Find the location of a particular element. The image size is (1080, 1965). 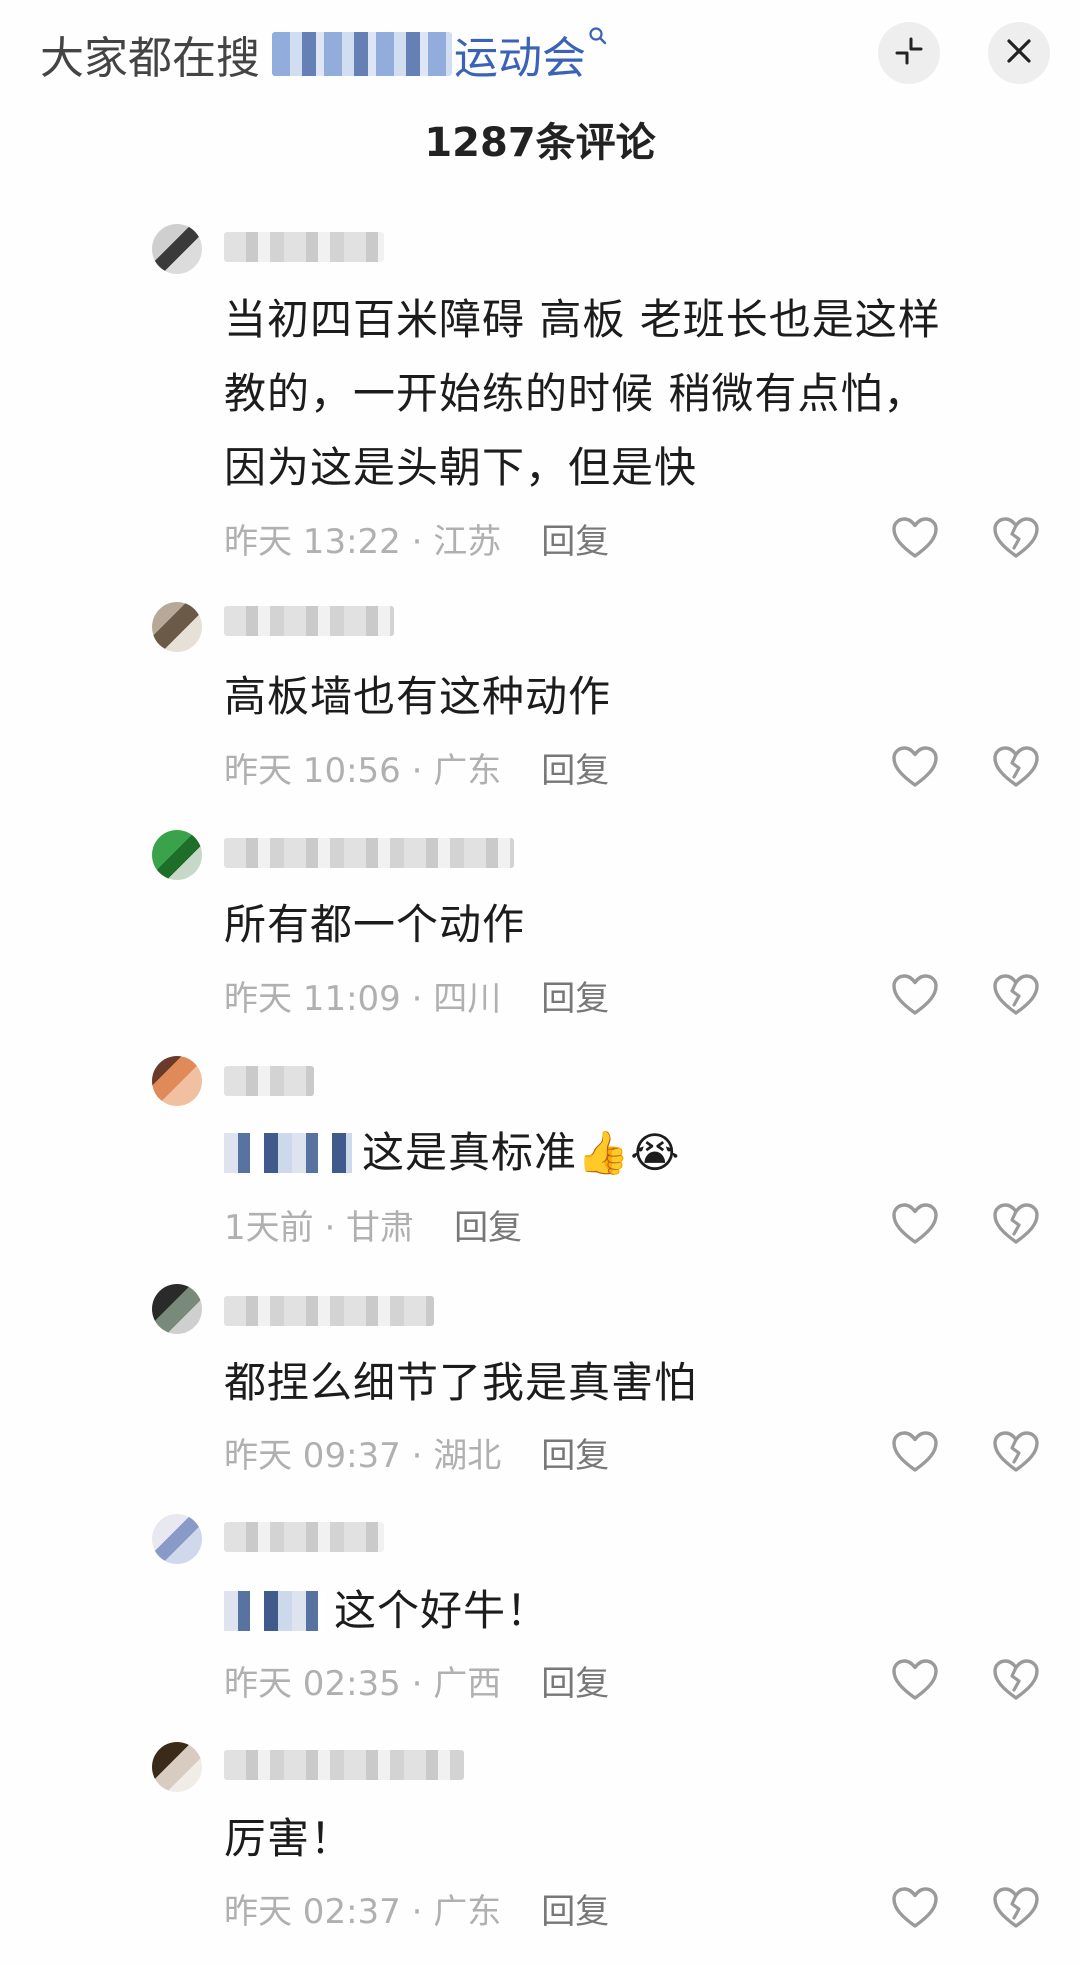

comment-text-line: 当初四百米障碍 高板 老班长也是这样 is located at coordinates (582, 319).